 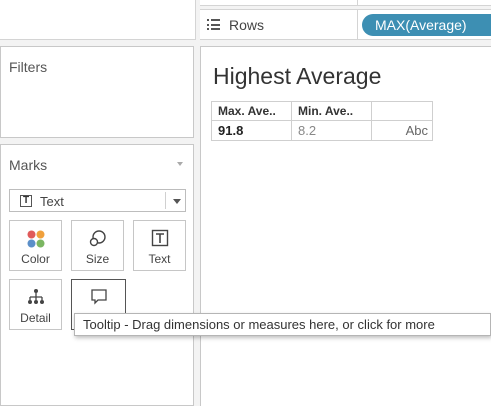 I want to click on column-header-blank, so click(x=402, y=111).